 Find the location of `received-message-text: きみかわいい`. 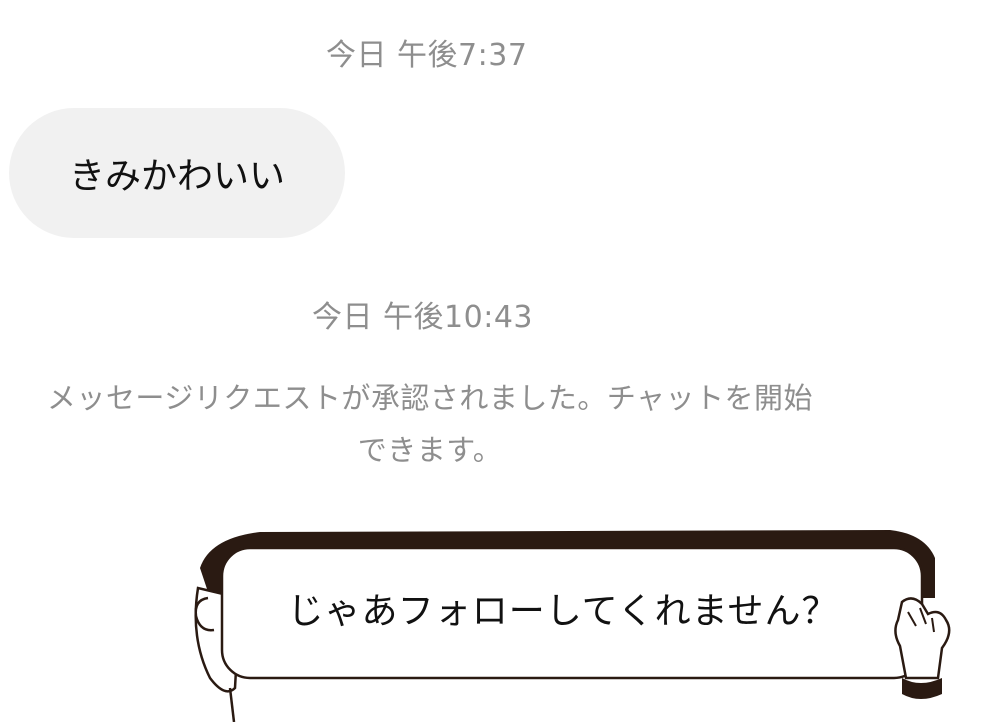

received-message-text: きみかわいい is located at coordinates (176, 176).